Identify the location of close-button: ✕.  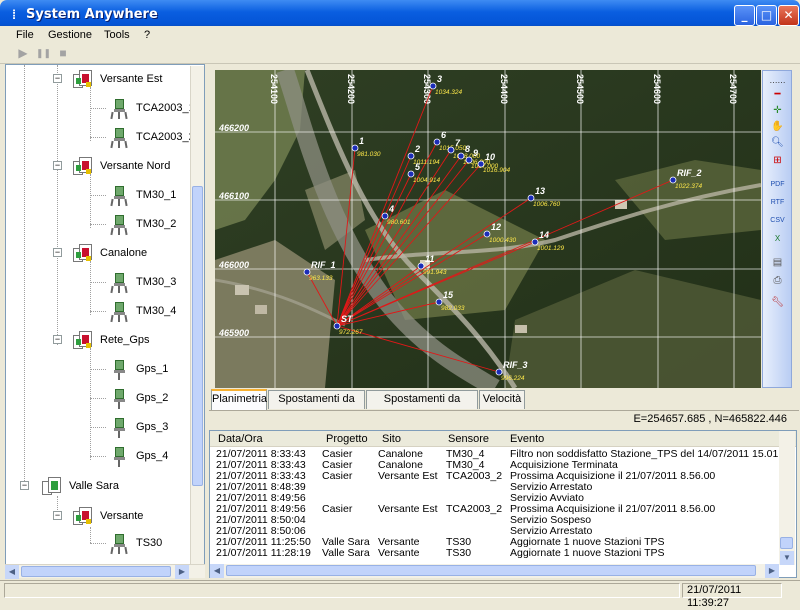
(788, 15).